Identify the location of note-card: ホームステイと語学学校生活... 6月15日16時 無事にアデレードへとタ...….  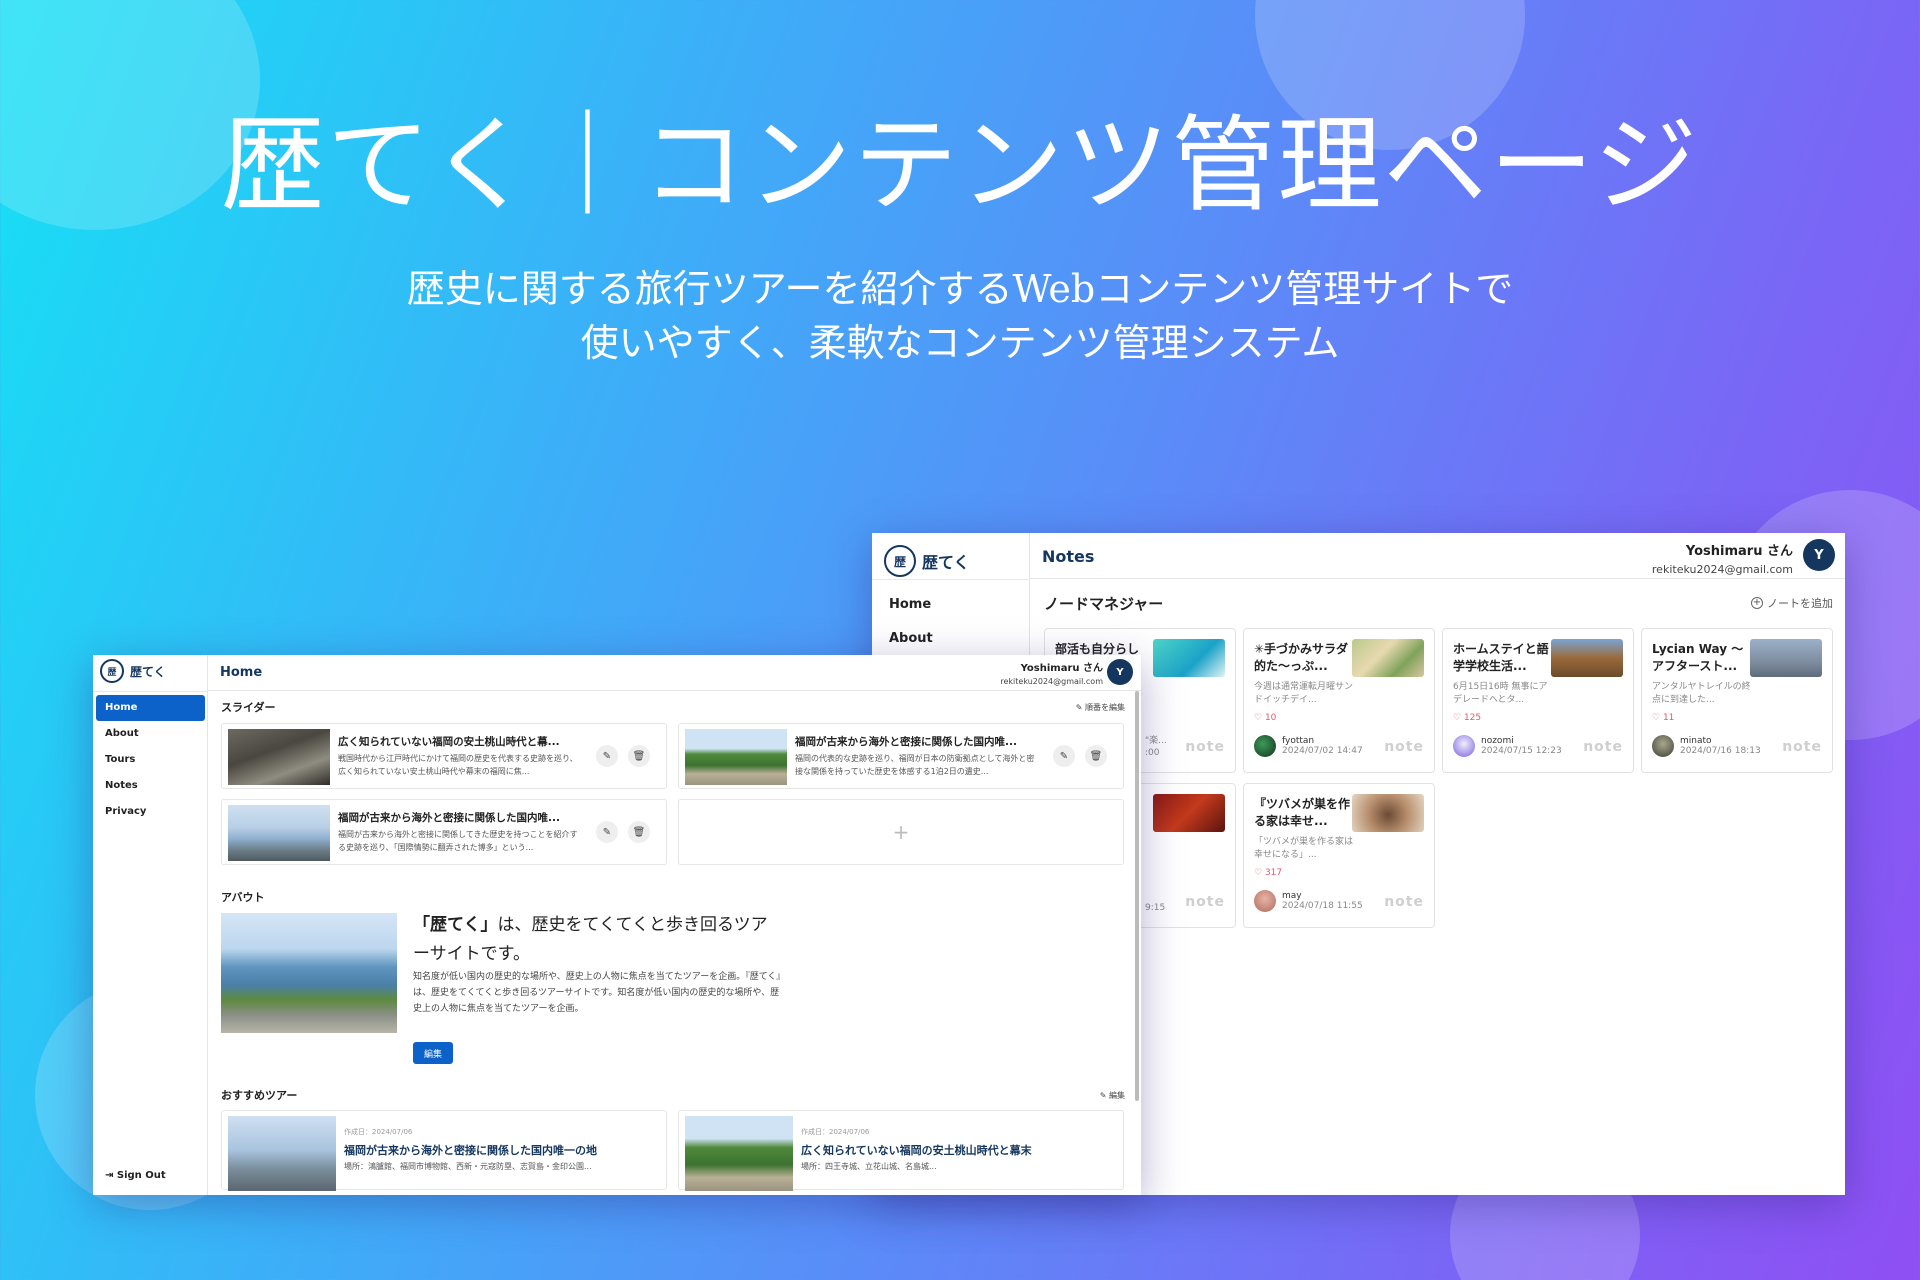
(1538, 700).